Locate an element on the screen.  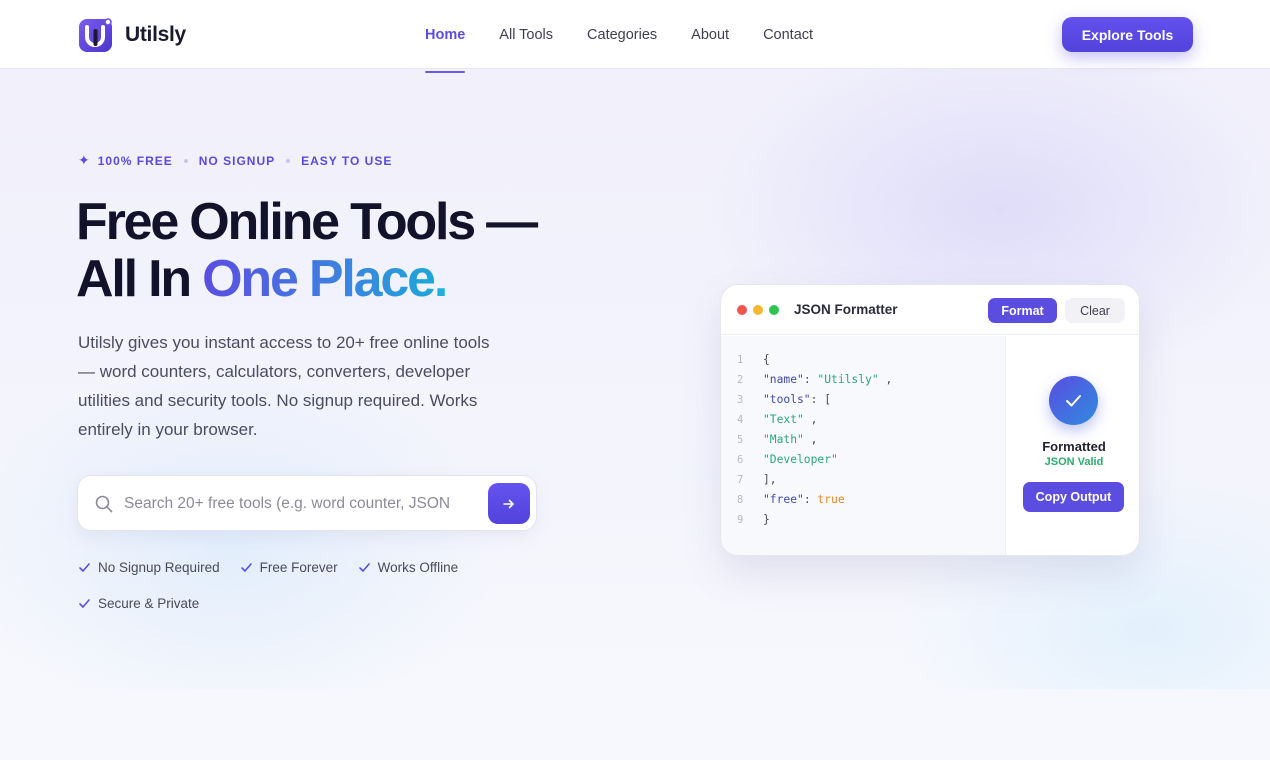
nav-all-tools: All Tools is located at coordinates (526, 34).